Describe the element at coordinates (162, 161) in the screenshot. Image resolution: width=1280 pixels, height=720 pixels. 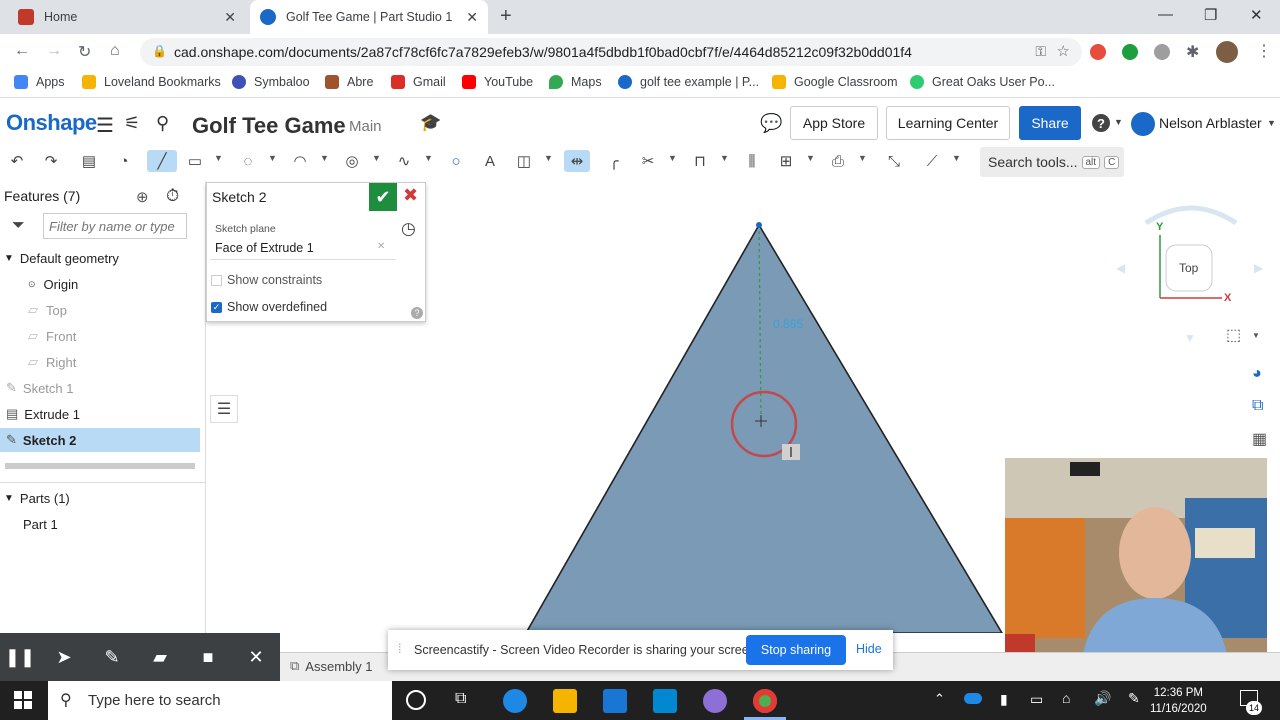
I see `line-tool-icon: ╱` at that location.